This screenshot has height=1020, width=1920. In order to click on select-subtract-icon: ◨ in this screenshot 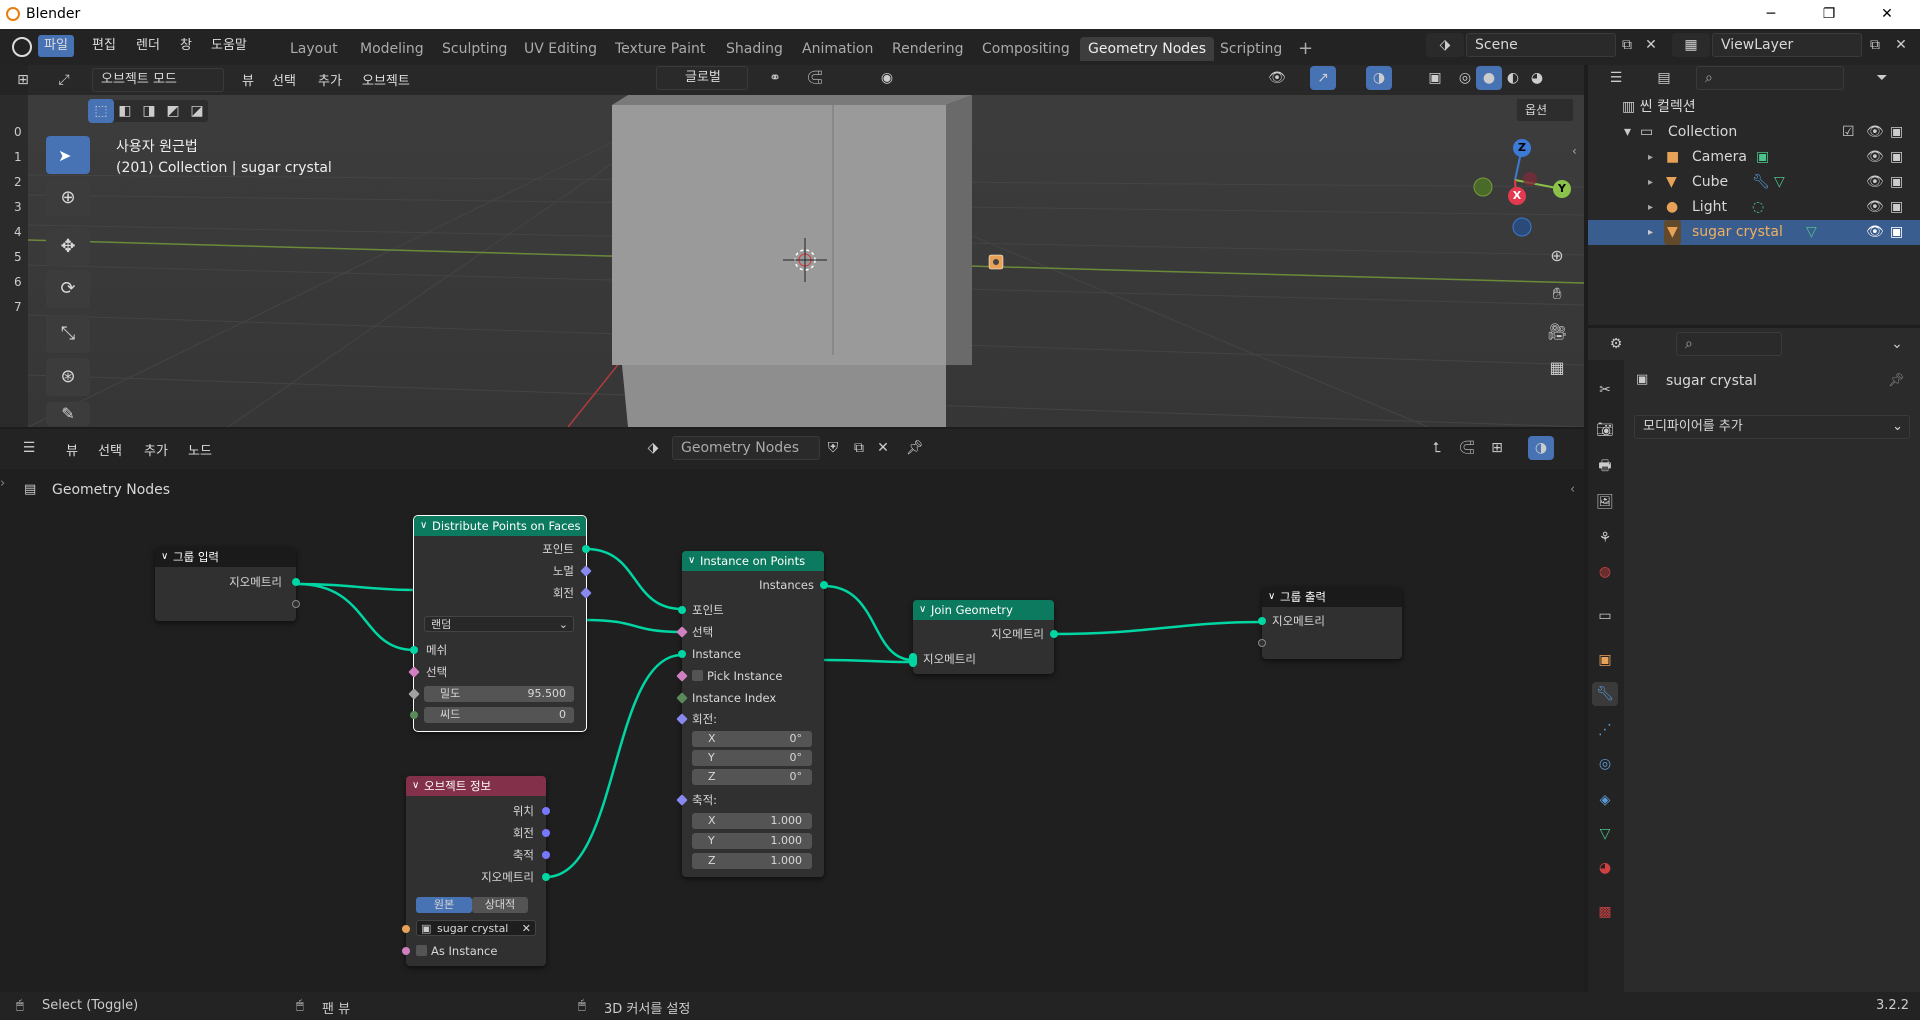, I will do `click(149, 111)`.